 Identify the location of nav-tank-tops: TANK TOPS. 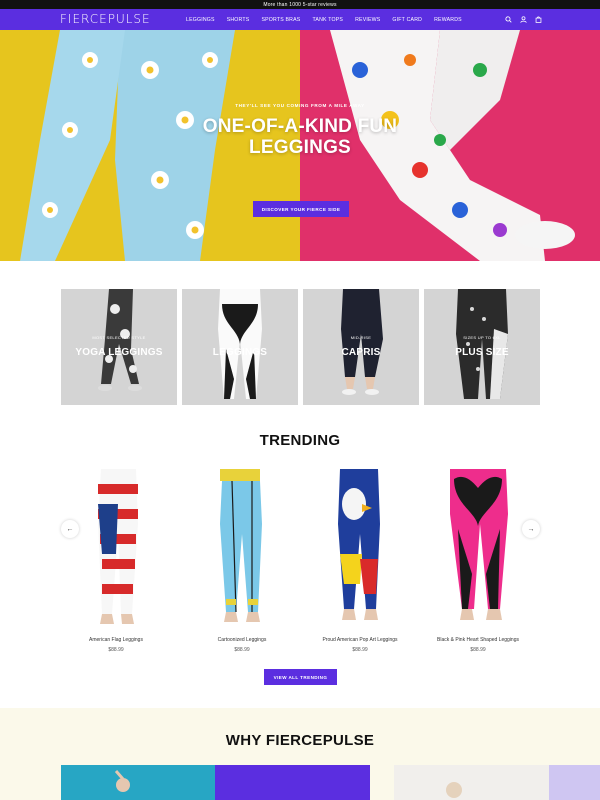
(327, 20).